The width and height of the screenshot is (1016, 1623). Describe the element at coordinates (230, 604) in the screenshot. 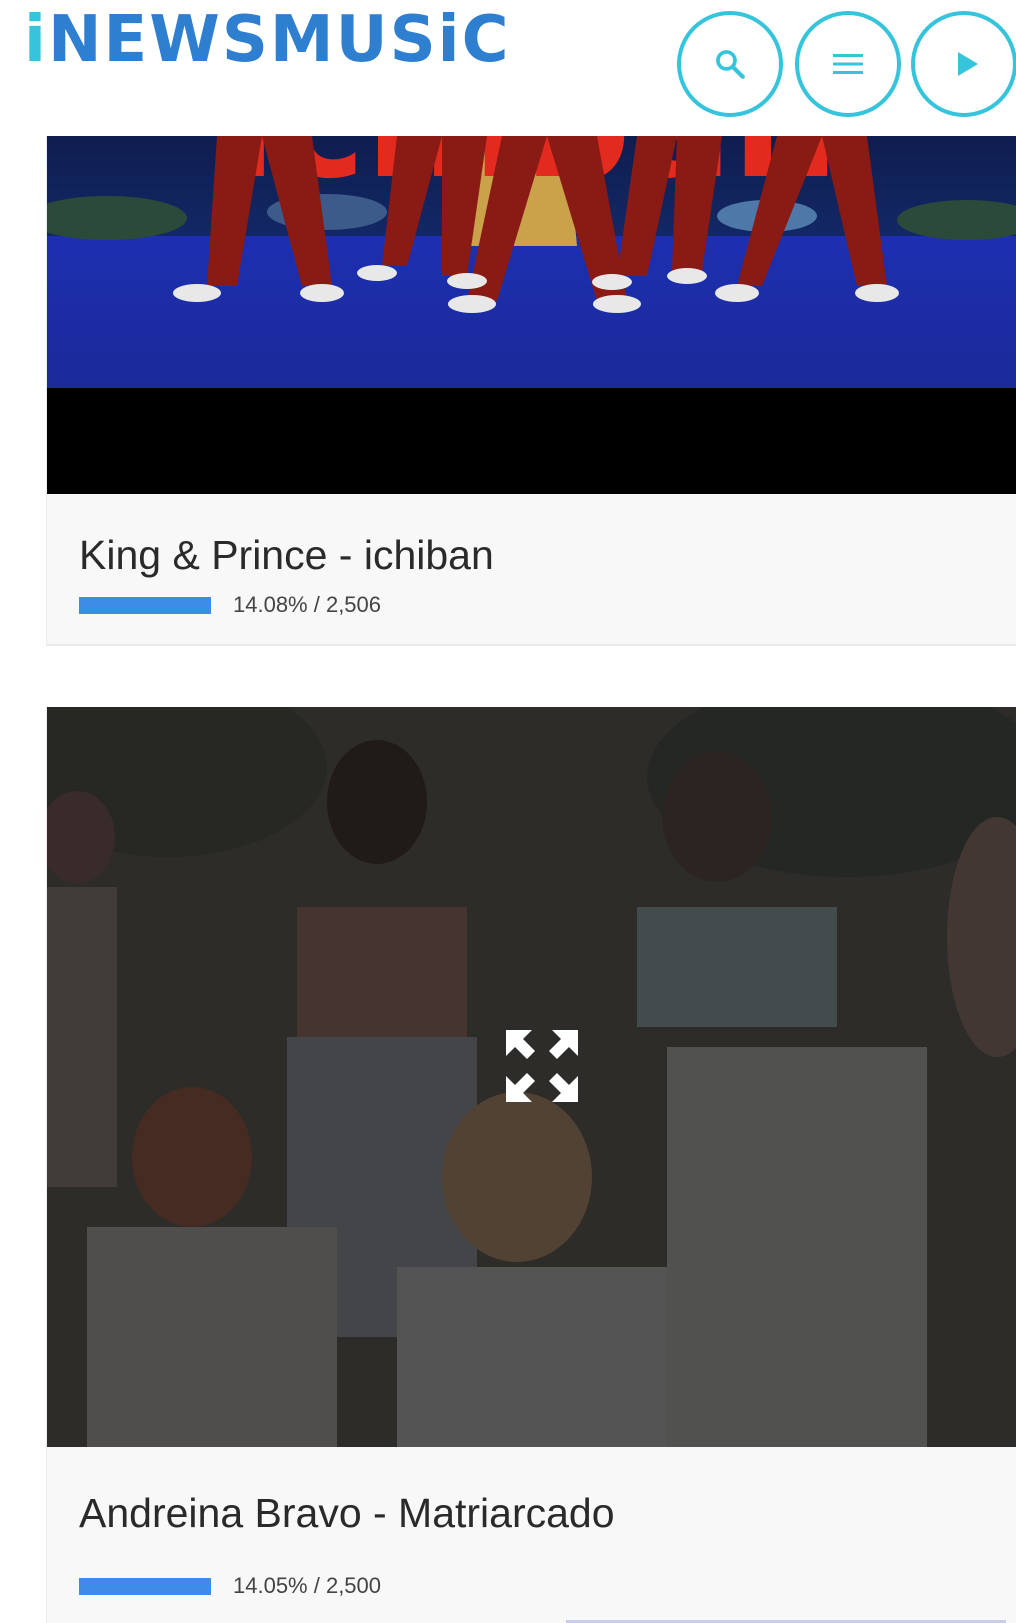

I see `vote-row: 14.08% / 2,506` at that location.